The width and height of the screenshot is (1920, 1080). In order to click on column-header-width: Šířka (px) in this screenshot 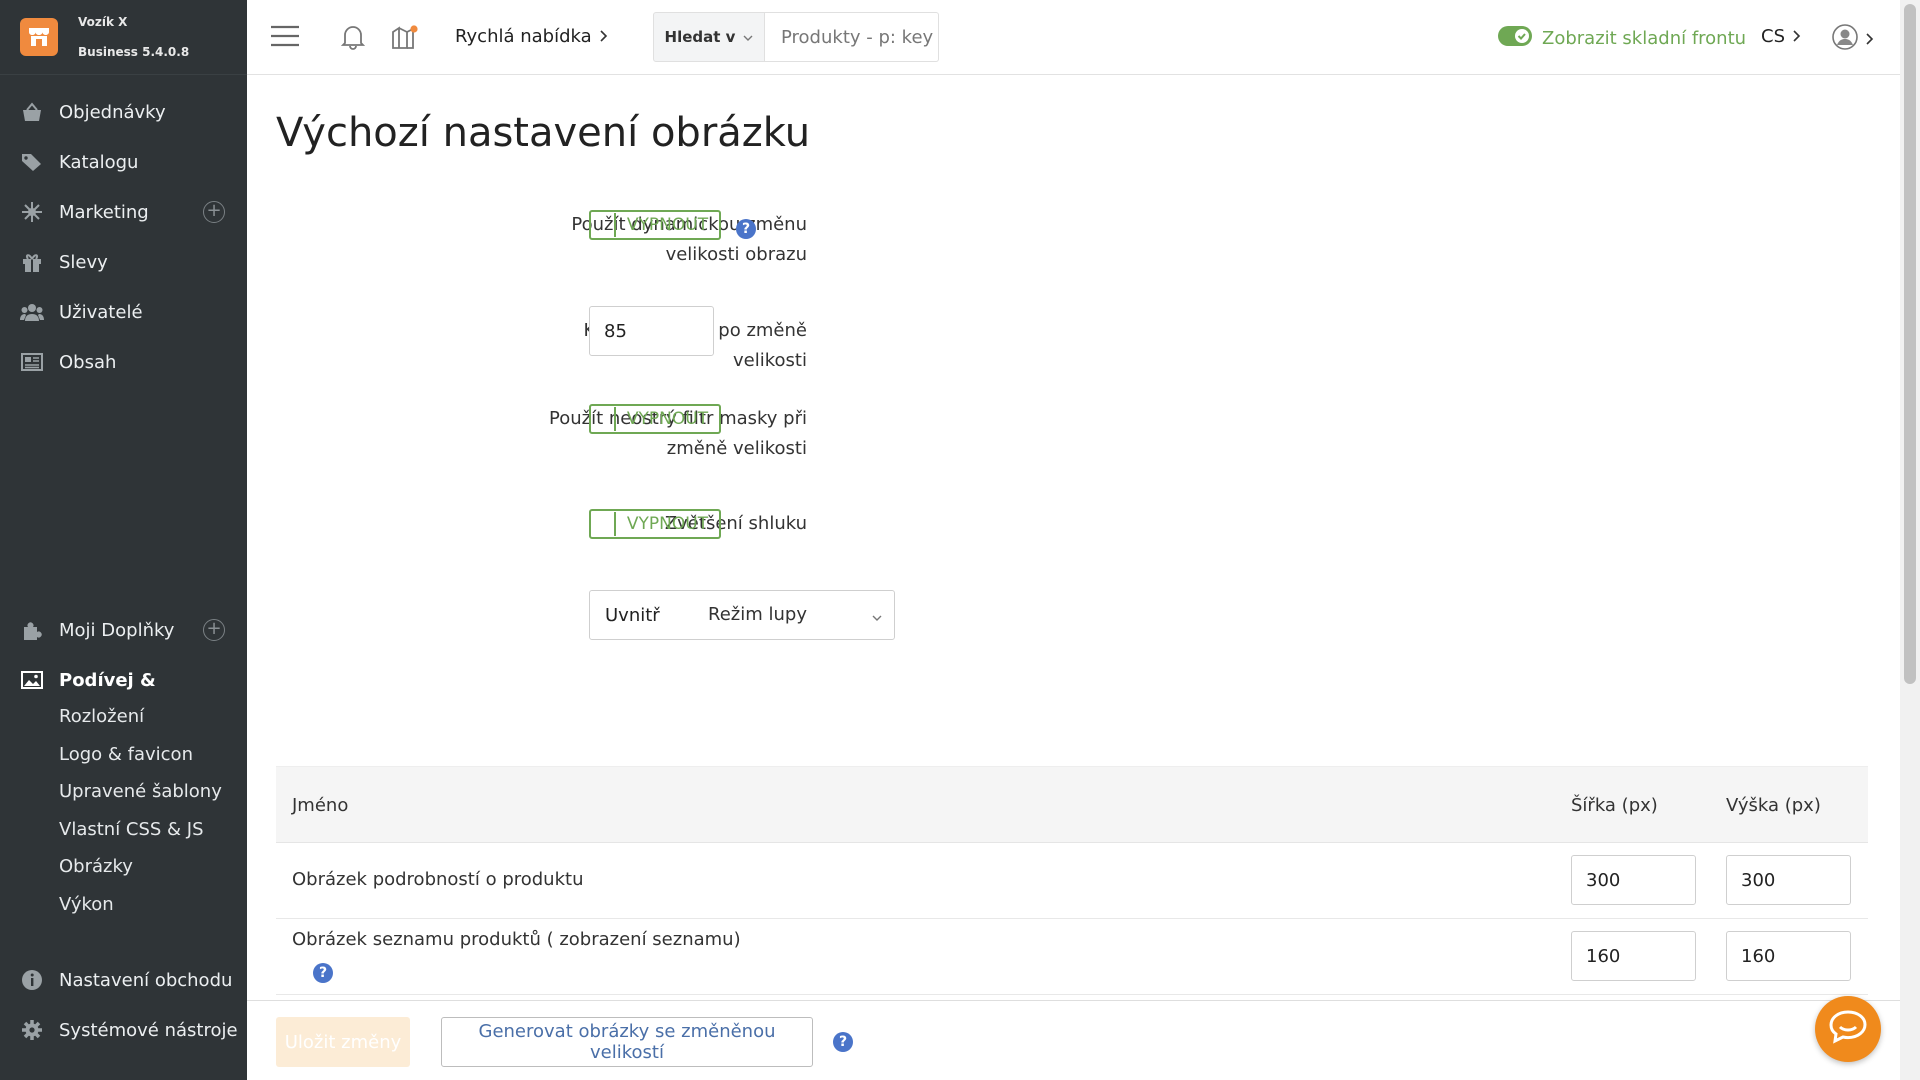, I will do `click(1614, 805)`.